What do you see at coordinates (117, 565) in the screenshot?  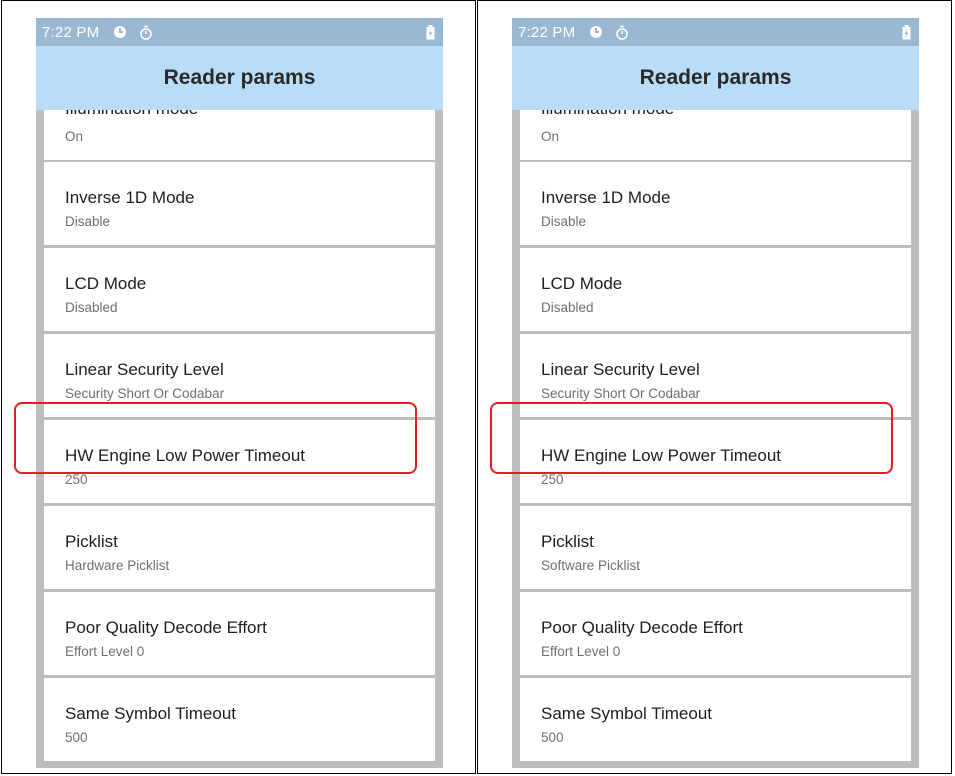 I see `item-value: Hardware Picklist` at bounding box center [117, 565].